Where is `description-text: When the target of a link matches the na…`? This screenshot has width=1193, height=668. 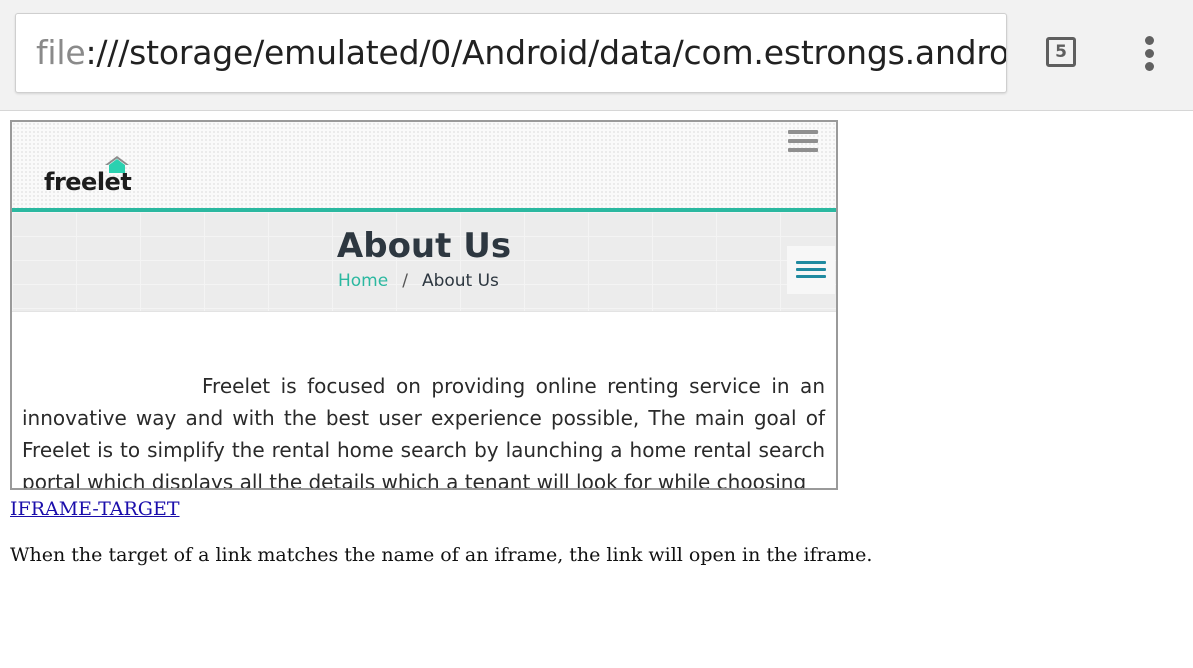 description-text: When the target of a link matches the na… is located at coordinates (441, 555).